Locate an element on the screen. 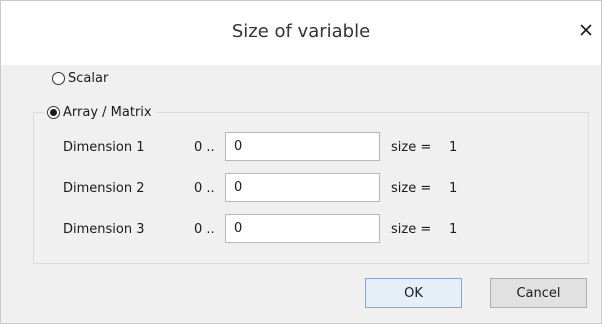 The image size is (602, 324). close-button is located at coordinates (586, 30).